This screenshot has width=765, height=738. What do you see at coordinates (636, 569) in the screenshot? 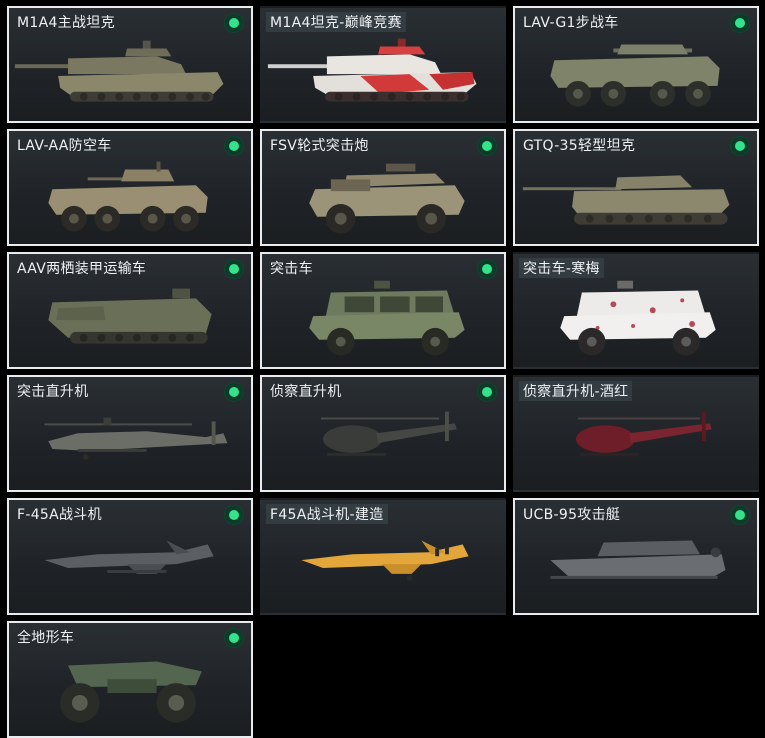
I see `attack-boat-icon` at bounding box center [636, 569].